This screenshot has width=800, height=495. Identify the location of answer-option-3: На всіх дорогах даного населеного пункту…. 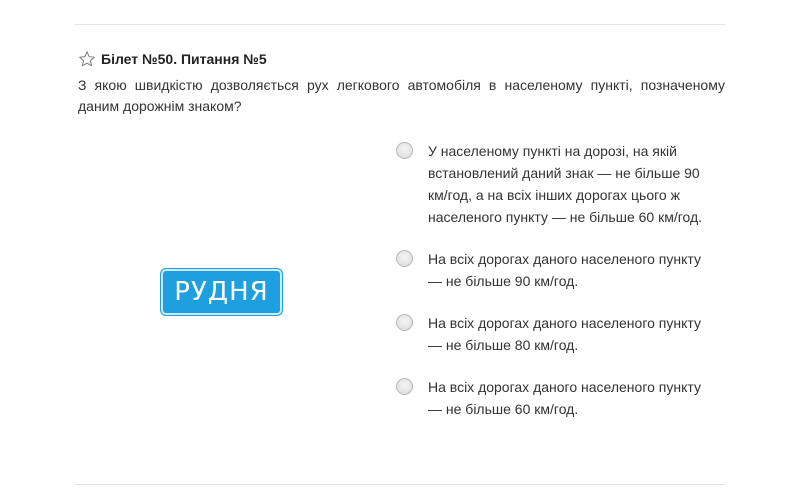
(561, 334).